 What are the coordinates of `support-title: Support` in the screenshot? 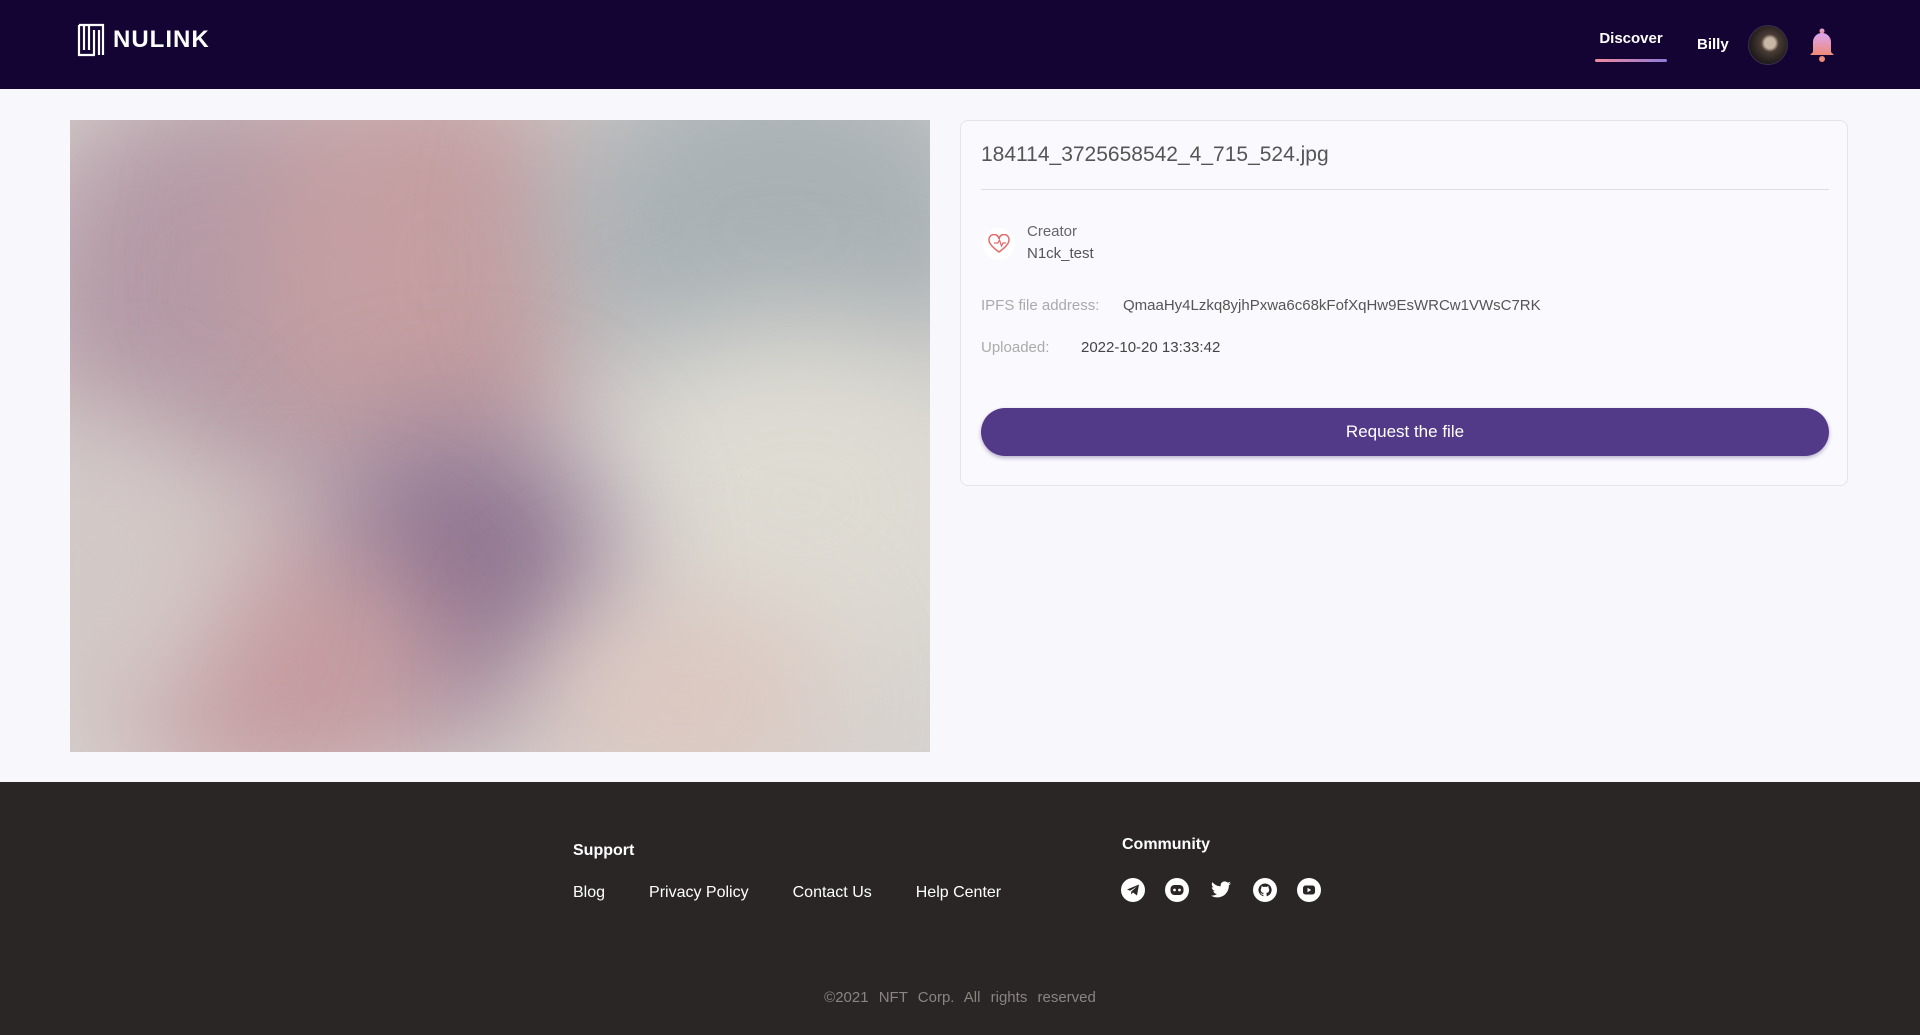 It's located at (604, 850).